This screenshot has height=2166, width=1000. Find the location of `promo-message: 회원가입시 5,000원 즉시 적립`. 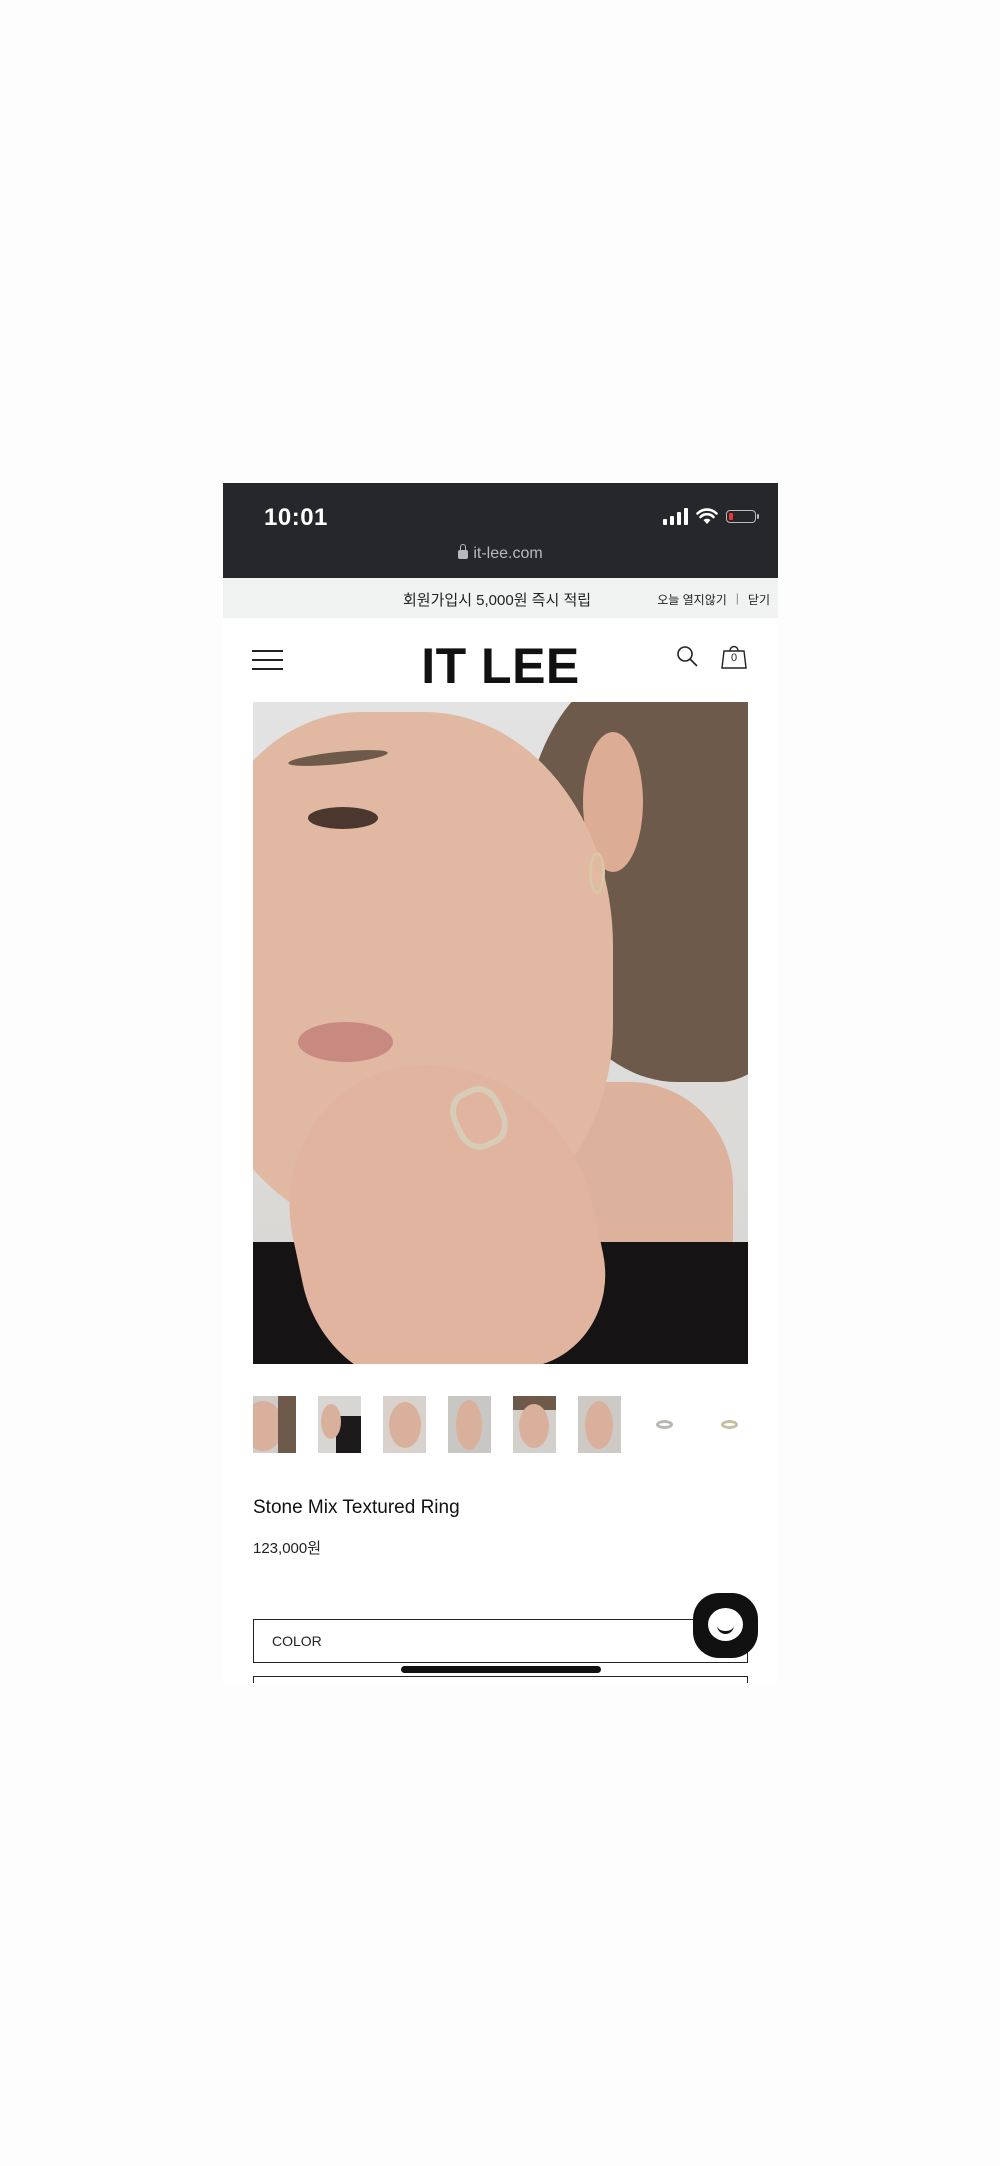

promo-message: 회원가입시 5,000원 즉시 적립 is located at coordinates (497, 600).